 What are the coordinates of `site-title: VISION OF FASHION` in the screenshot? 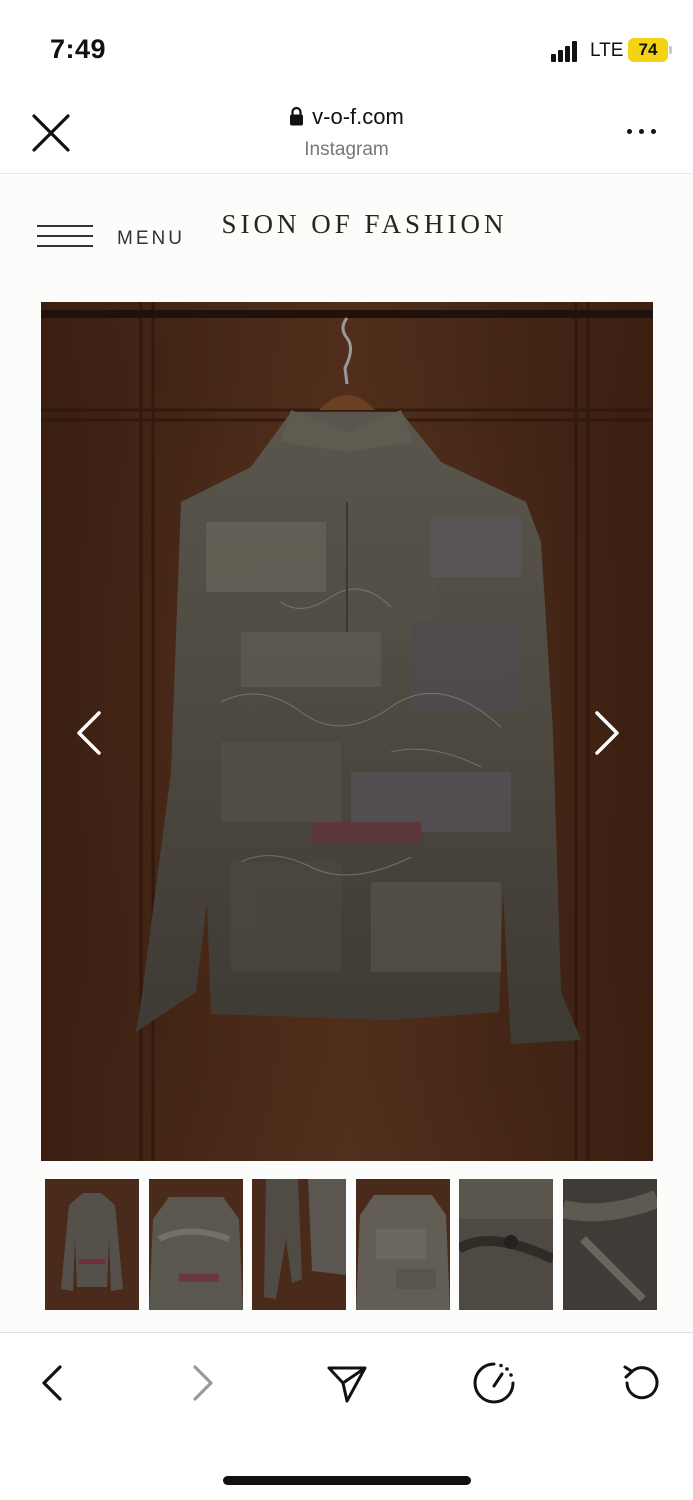 It's located at (456, 229).